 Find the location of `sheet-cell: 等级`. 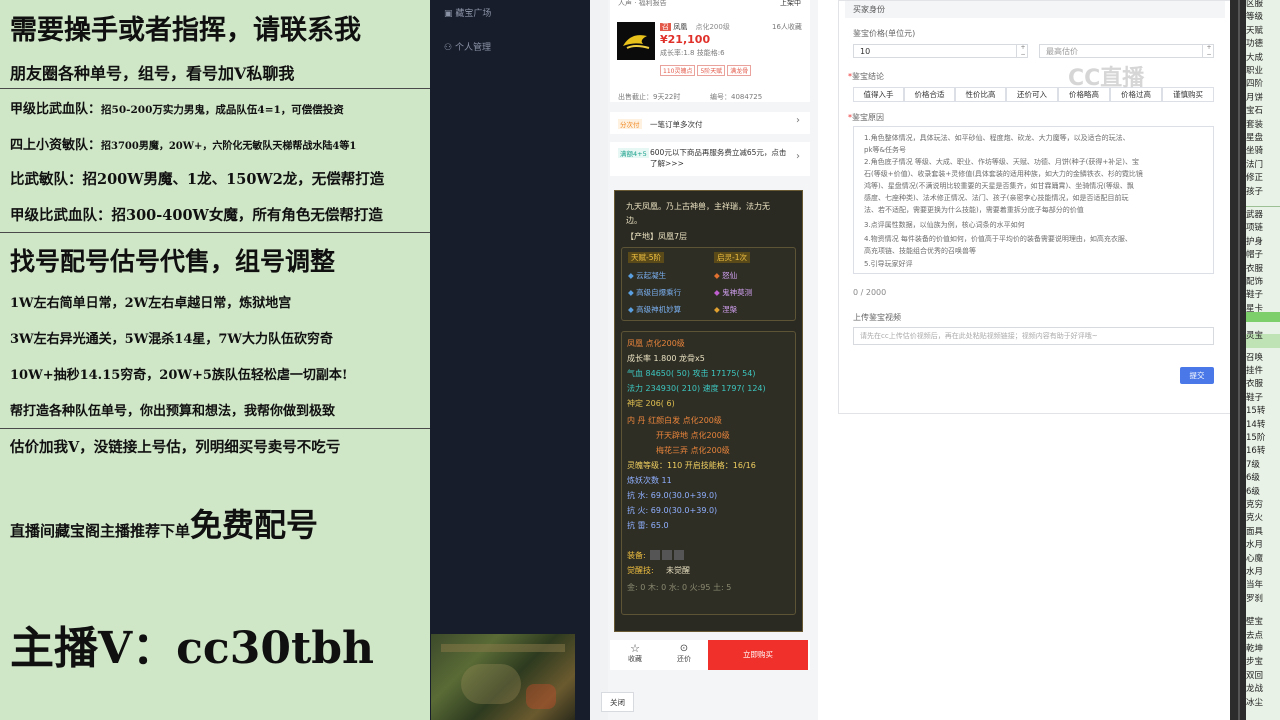

sheet-cell: 等级 is located at coordinates (1254, 16).